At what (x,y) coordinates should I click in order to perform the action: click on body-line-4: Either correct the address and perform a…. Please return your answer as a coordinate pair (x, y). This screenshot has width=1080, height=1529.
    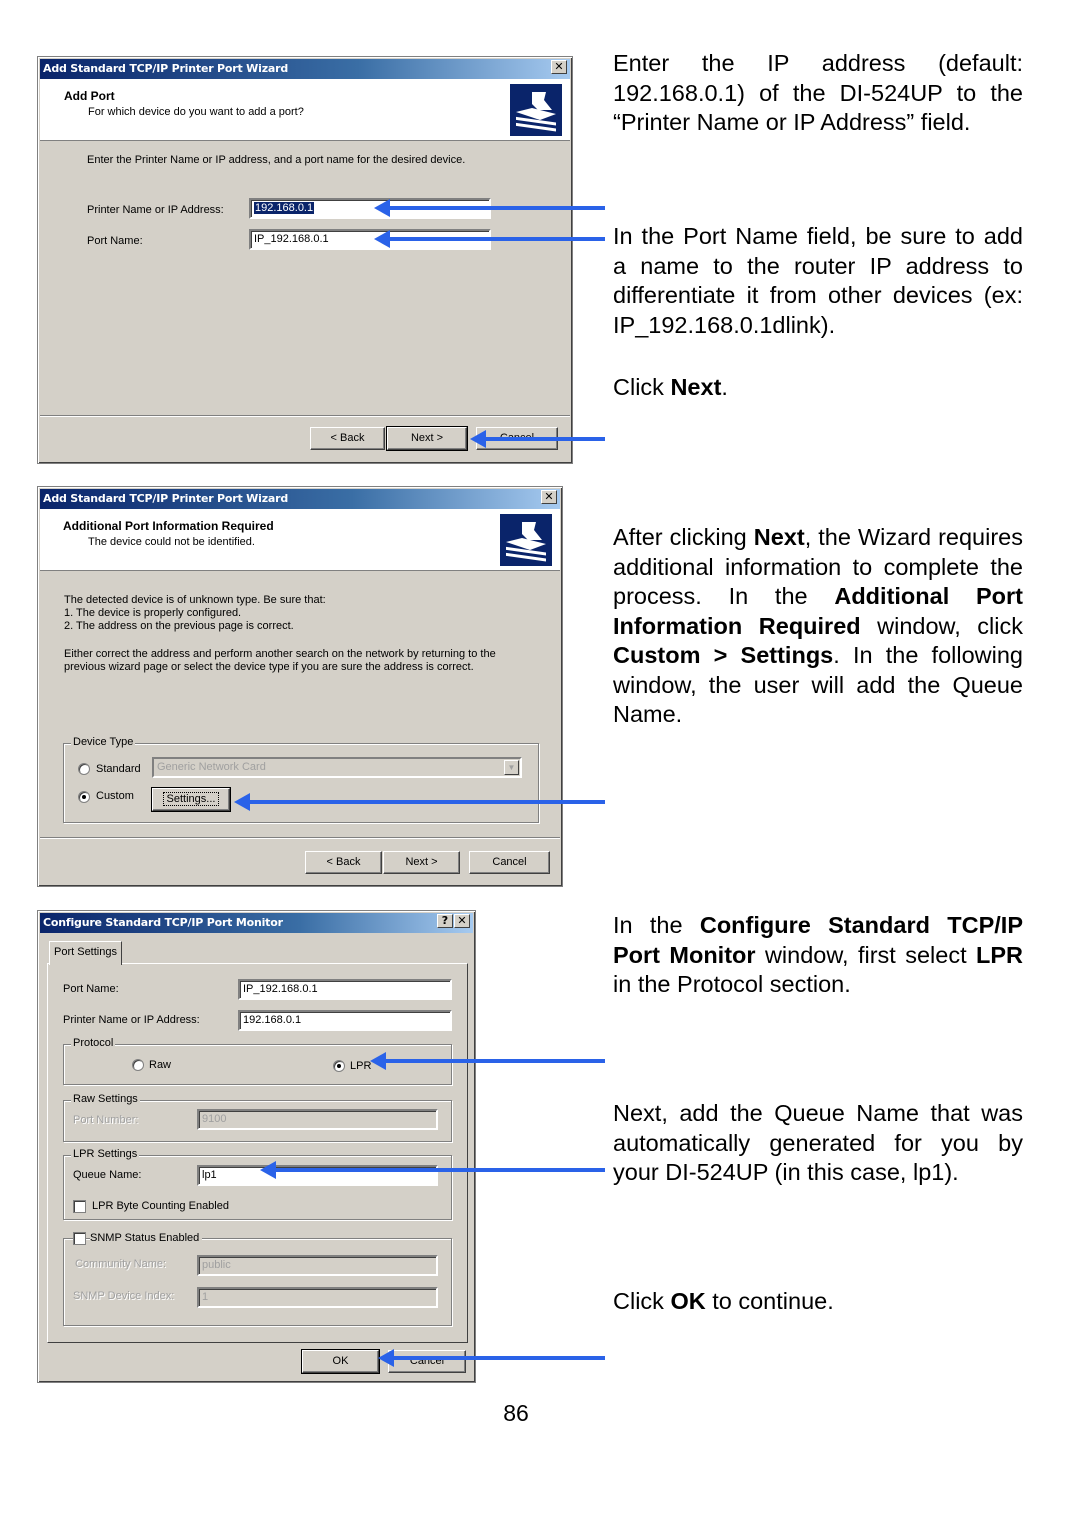
    Looking at the image, I should click on (280, 654).